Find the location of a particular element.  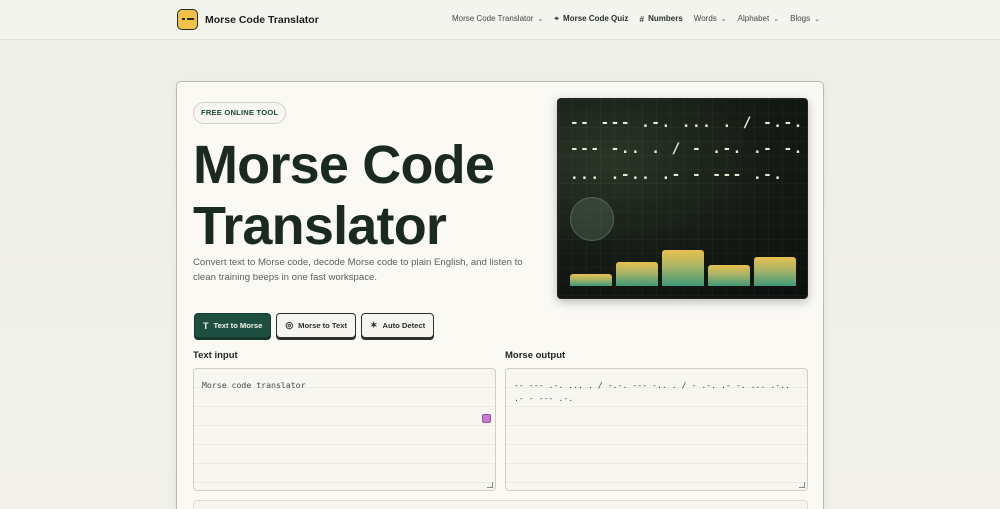

nav-item-3: Words ⌄ is located at coordinates (710, 18).